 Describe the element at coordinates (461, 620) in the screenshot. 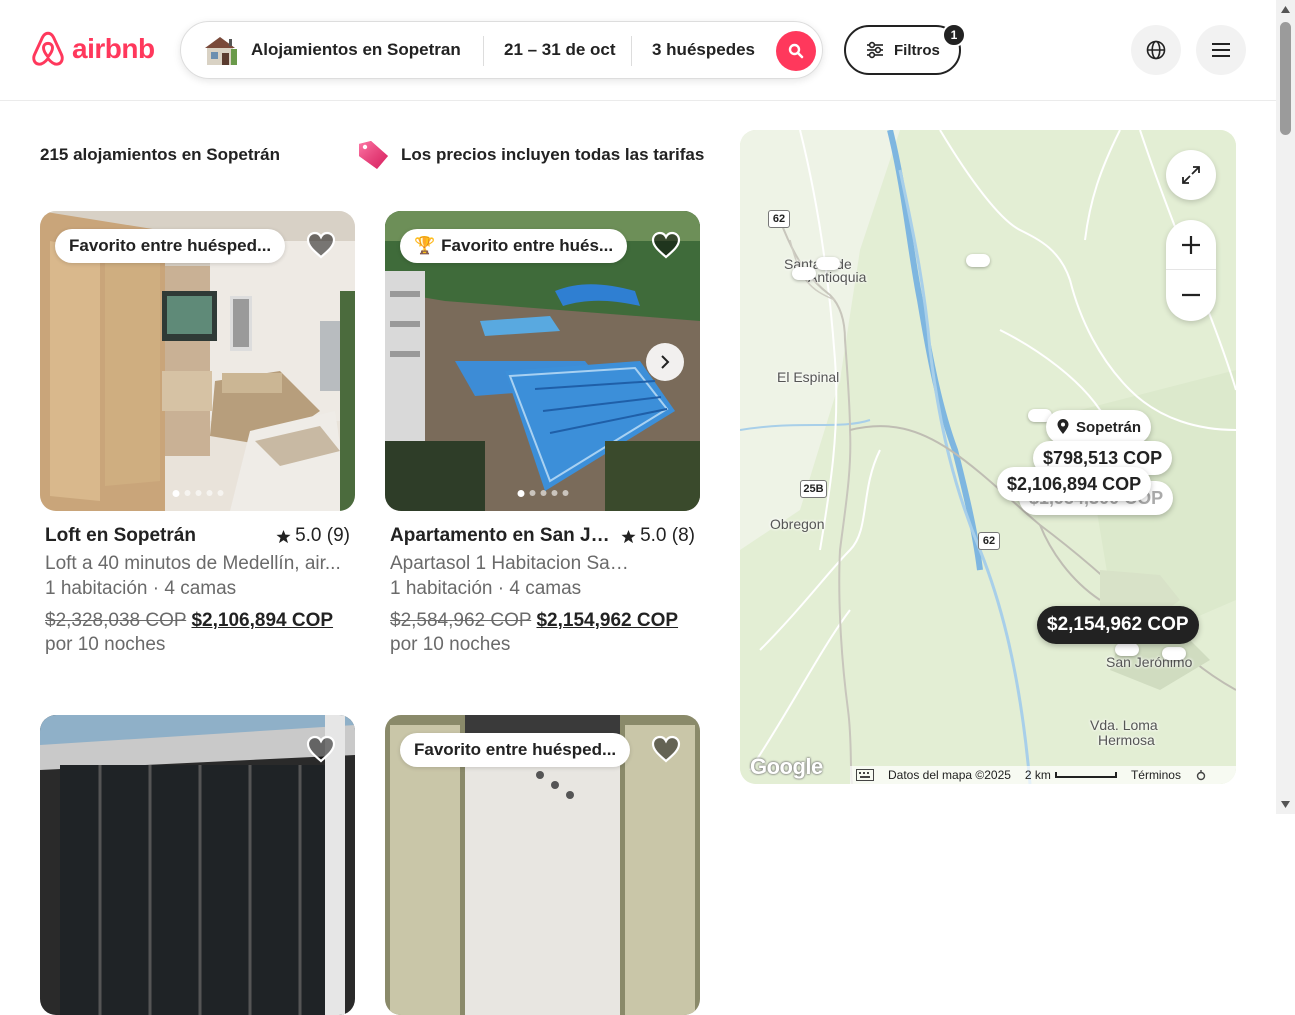

I see `original-price: $2,584,962 COP` at that location.